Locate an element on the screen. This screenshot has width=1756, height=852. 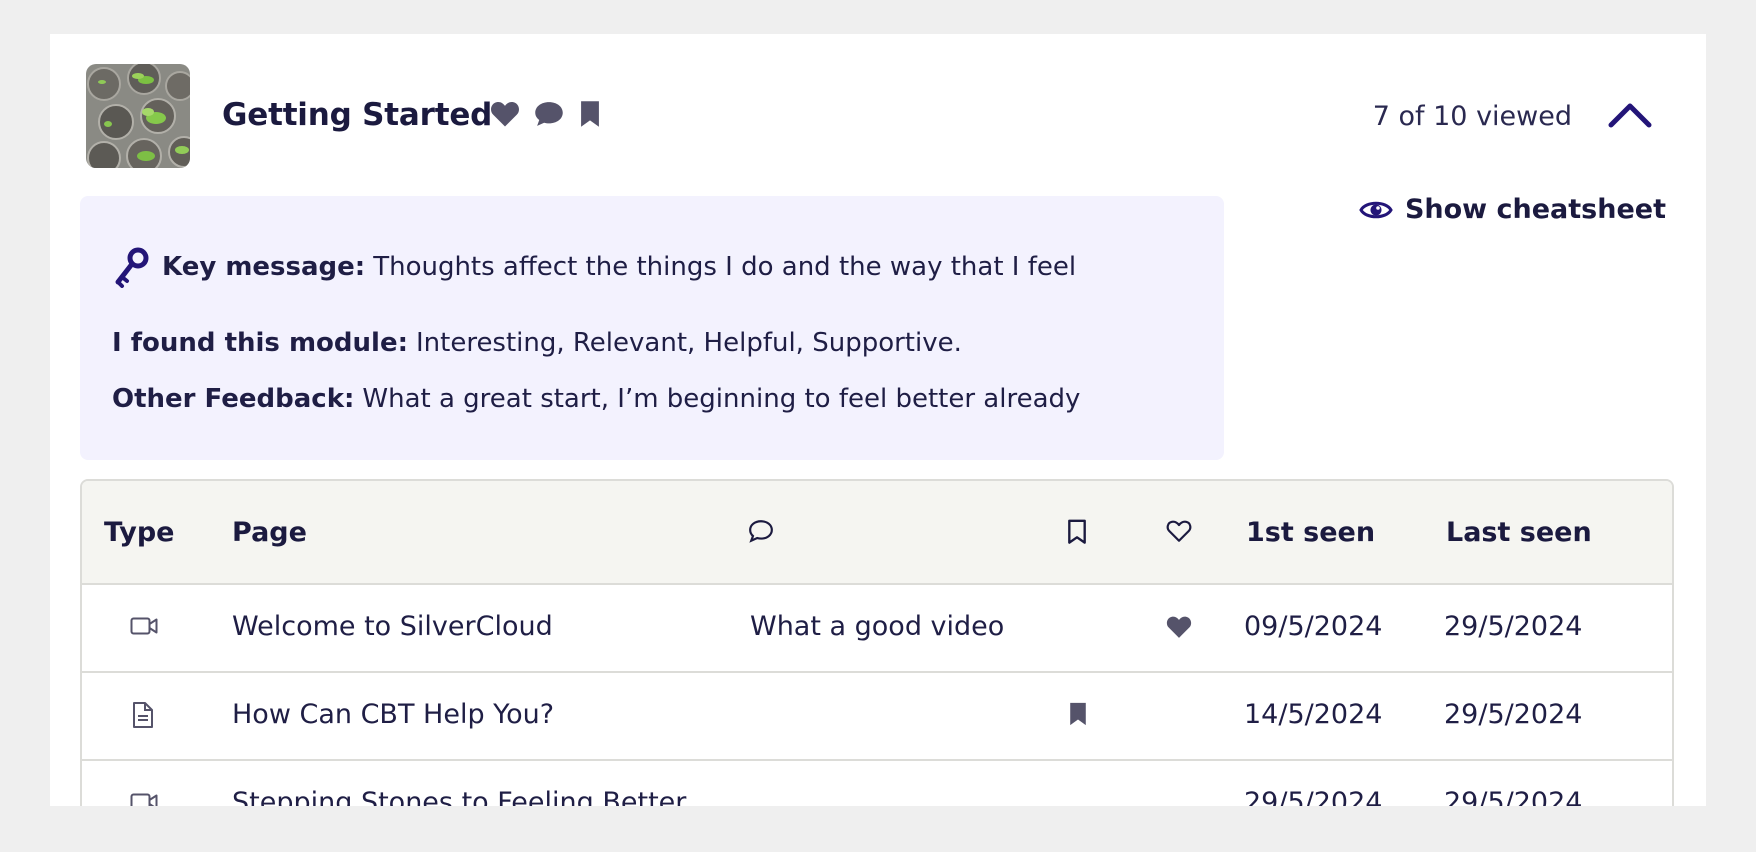
bookmark-outline-icon is located at coordinates (1077, 531).